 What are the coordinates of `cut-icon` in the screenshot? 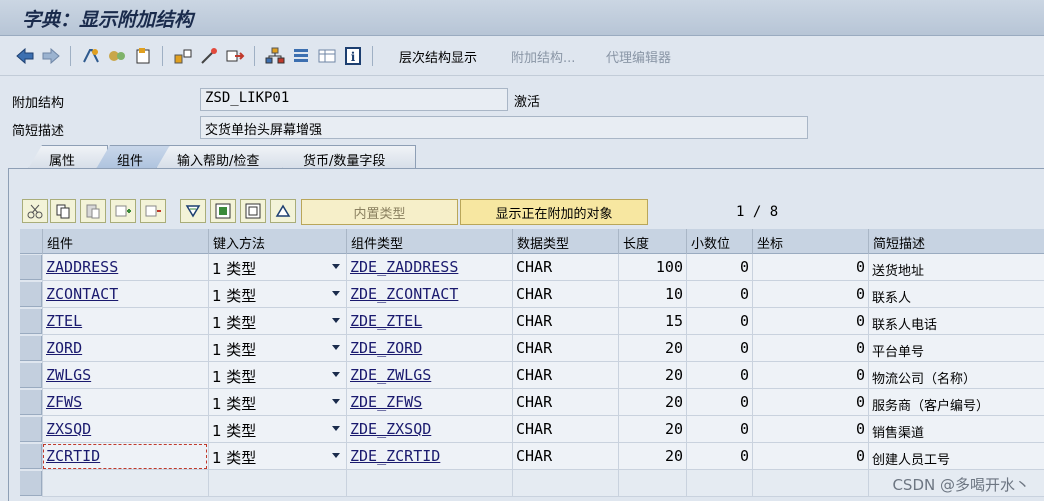 It's located at (35, 211).